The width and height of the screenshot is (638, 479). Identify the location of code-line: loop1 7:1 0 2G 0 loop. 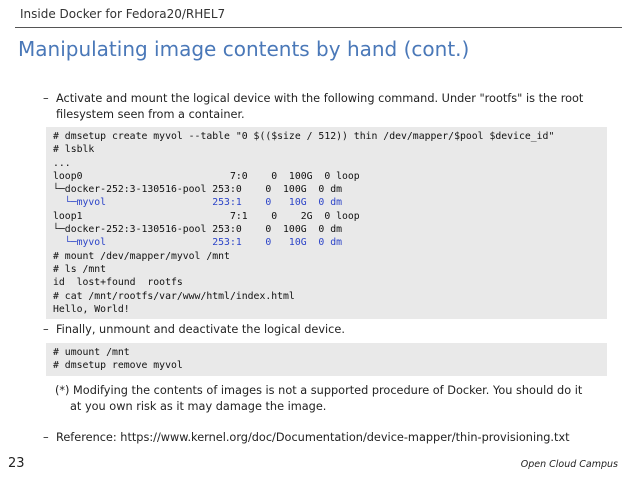
(206, 216).